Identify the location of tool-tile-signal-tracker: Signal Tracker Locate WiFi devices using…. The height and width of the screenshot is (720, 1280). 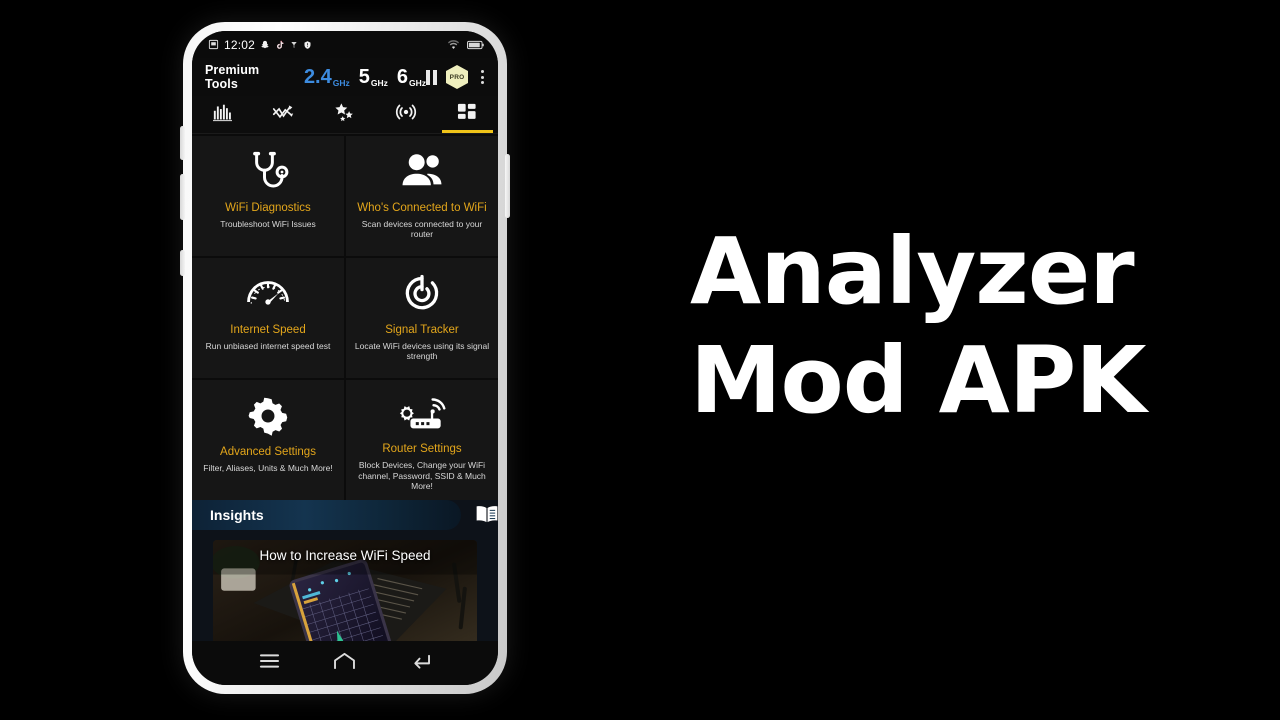
(422, 318).